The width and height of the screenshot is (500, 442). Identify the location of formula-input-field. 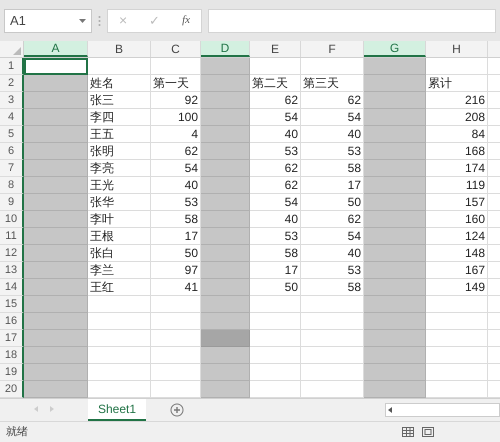
(352, 20).